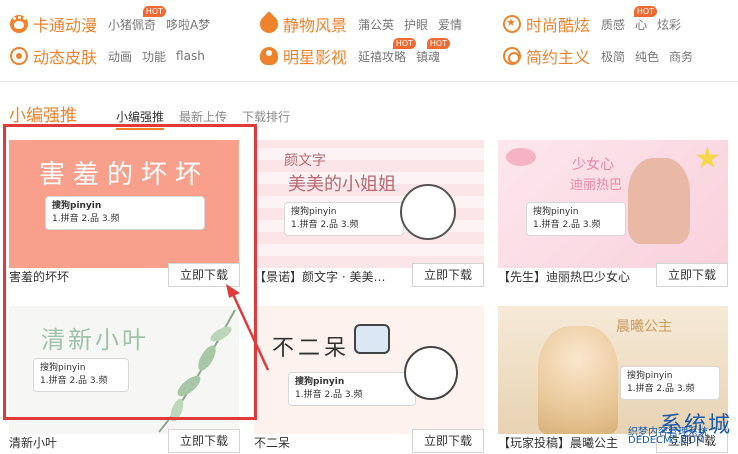 This screenshot has height=454, width=738. What do you see at coordinates (669, 24) in the screenshot?
I see `category-link: 炫彩` at bounding box center [669, 24].